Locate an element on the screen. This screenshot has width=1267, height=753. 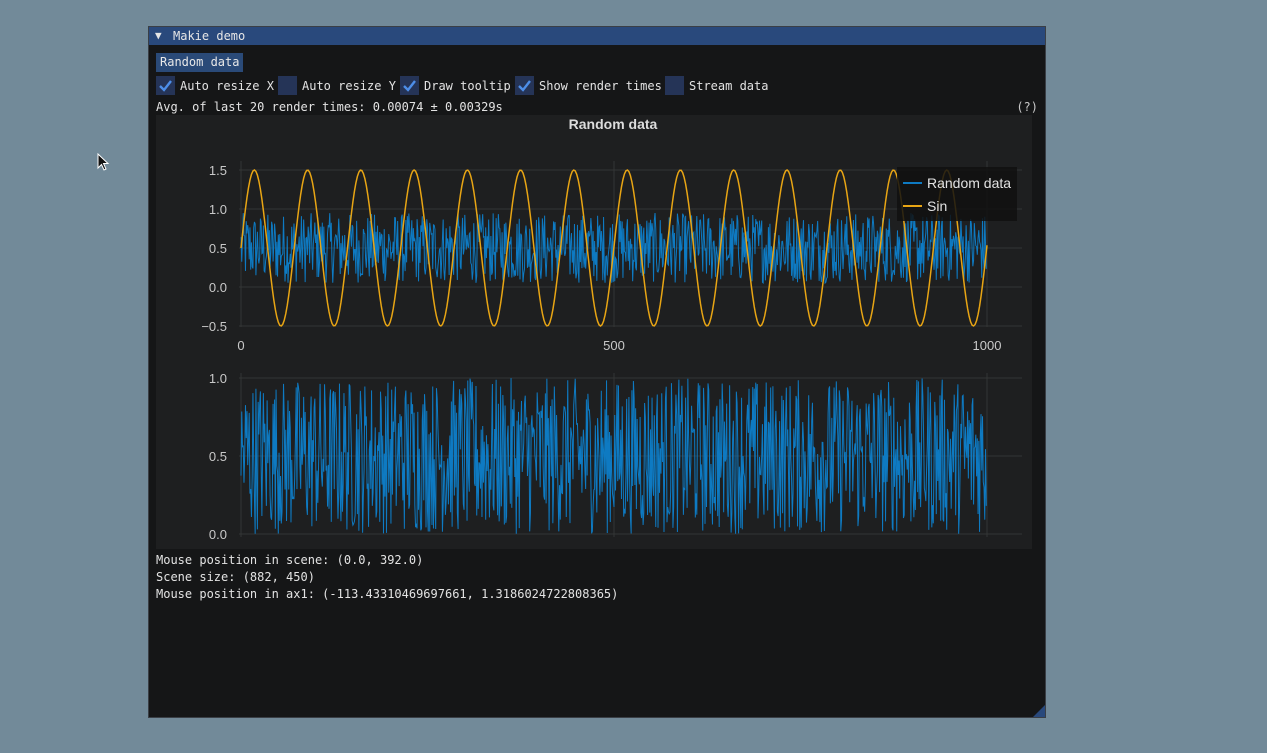
legend-label-random: Random data is located at coordinates (969, 183).